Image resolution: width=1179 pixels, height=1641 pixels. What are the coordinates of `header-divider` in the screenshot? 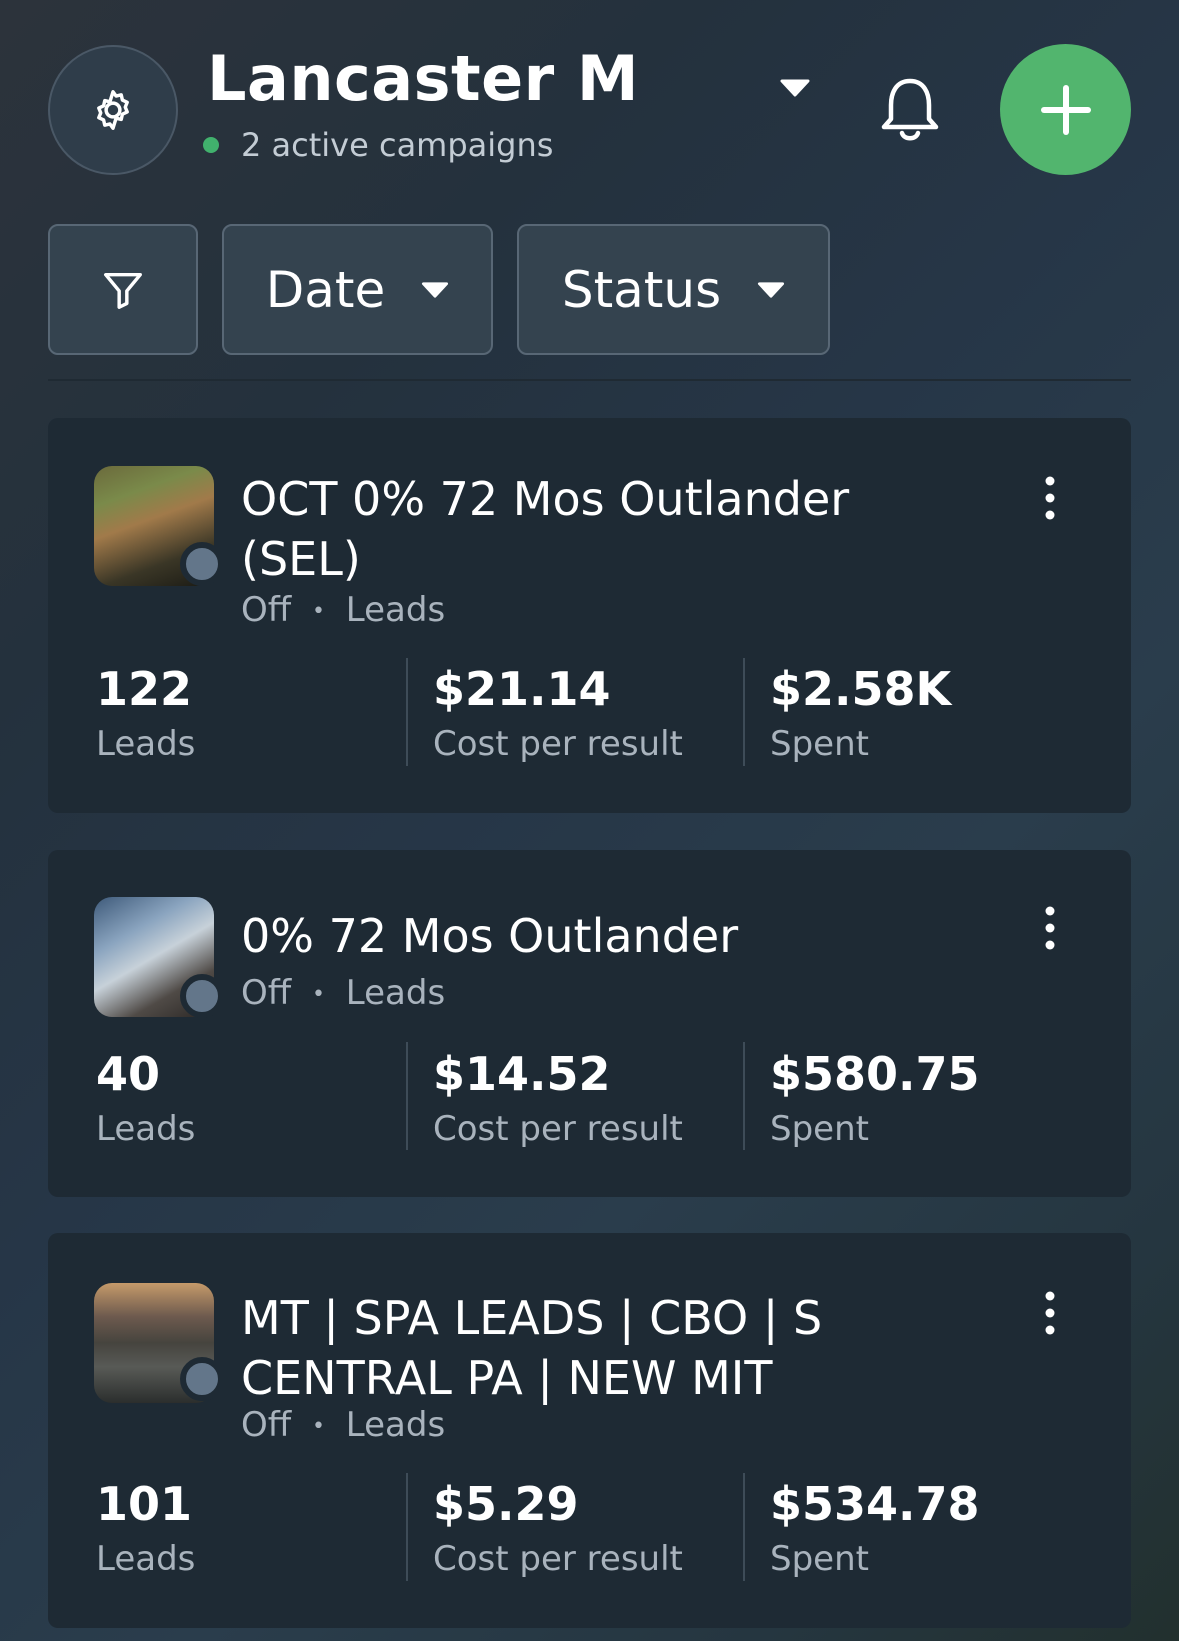 It's located at (589, 380).